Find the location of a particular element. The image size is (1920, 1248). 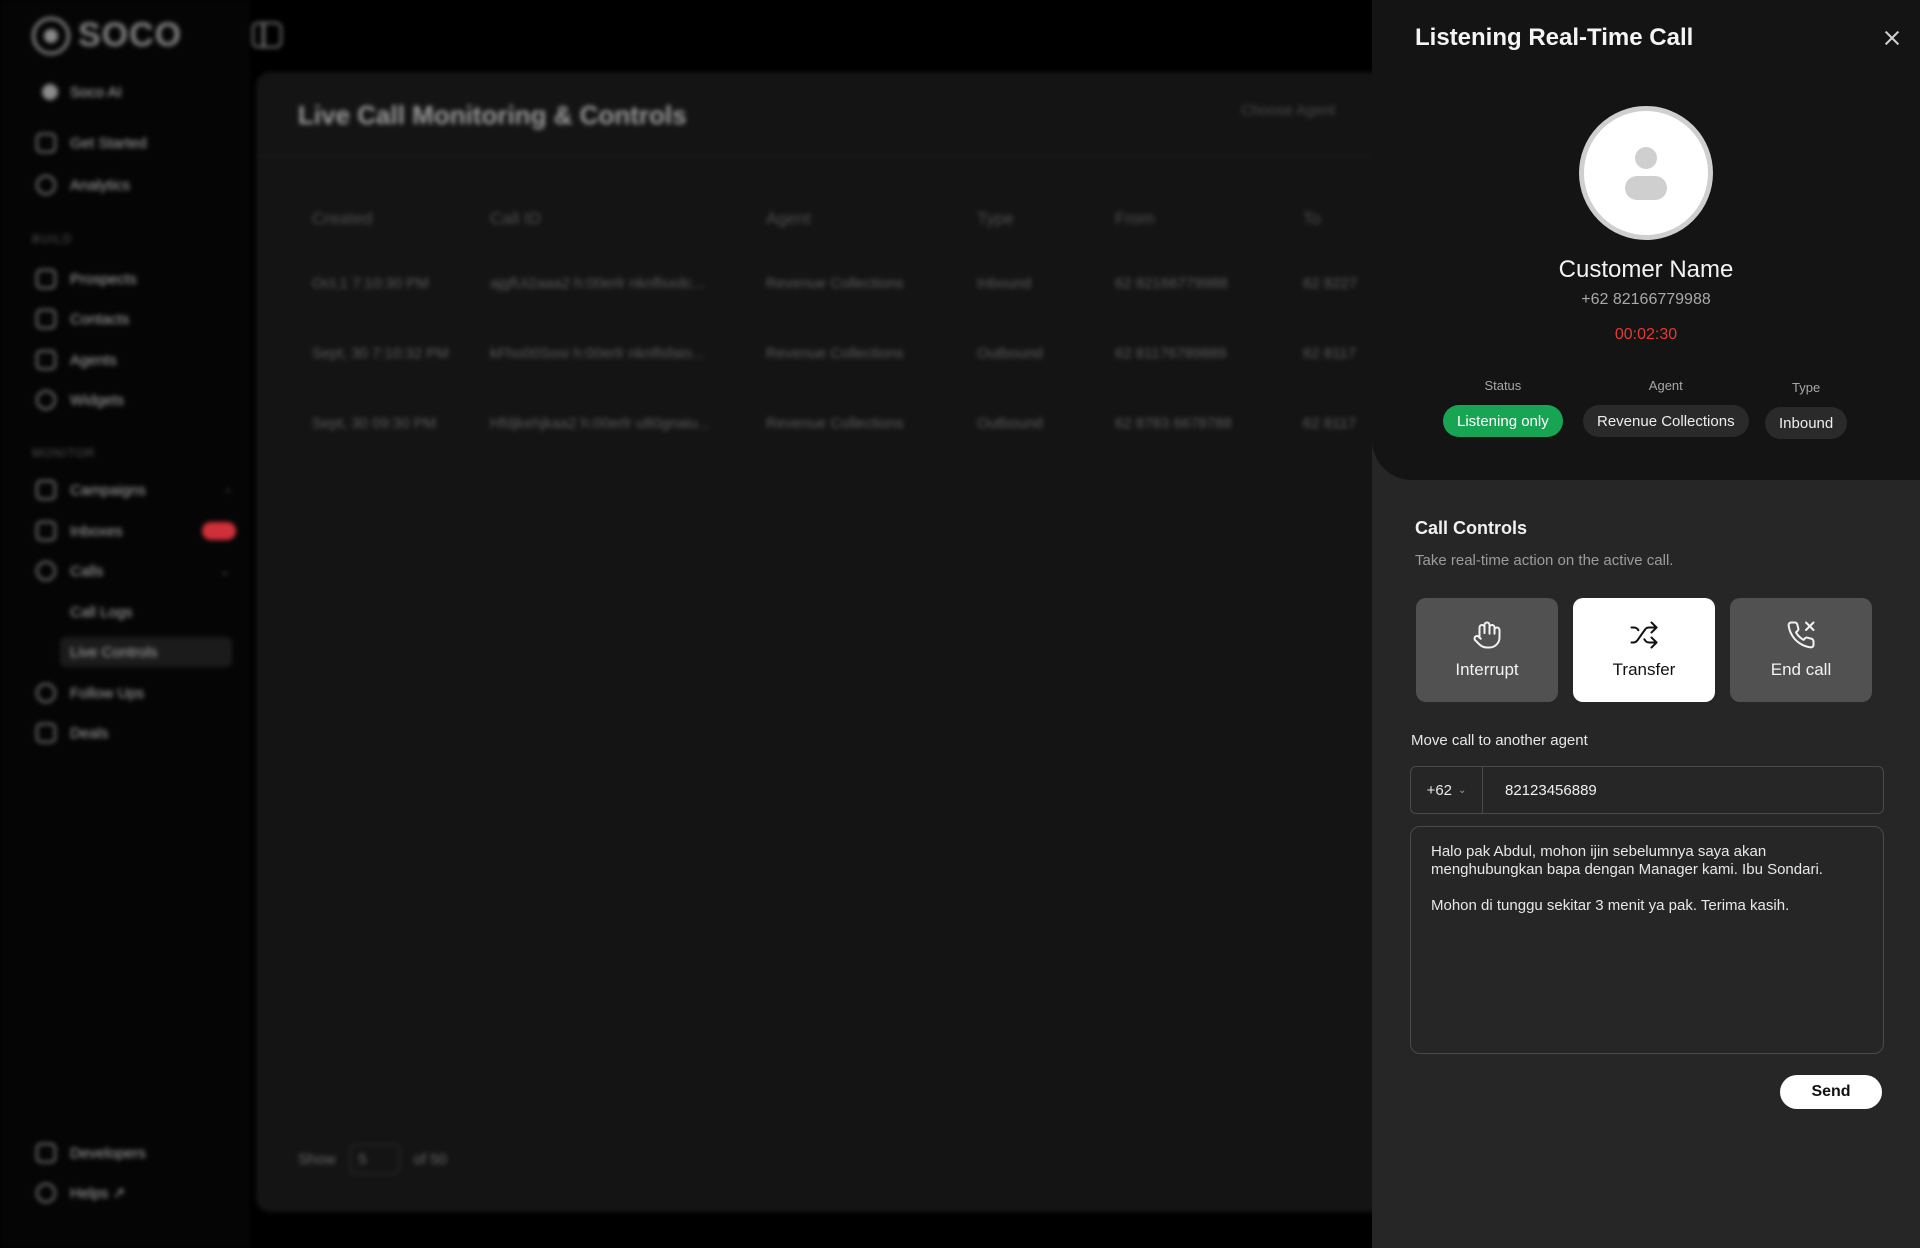

page-size-input: 5 is located at coordinates (374, 1159).